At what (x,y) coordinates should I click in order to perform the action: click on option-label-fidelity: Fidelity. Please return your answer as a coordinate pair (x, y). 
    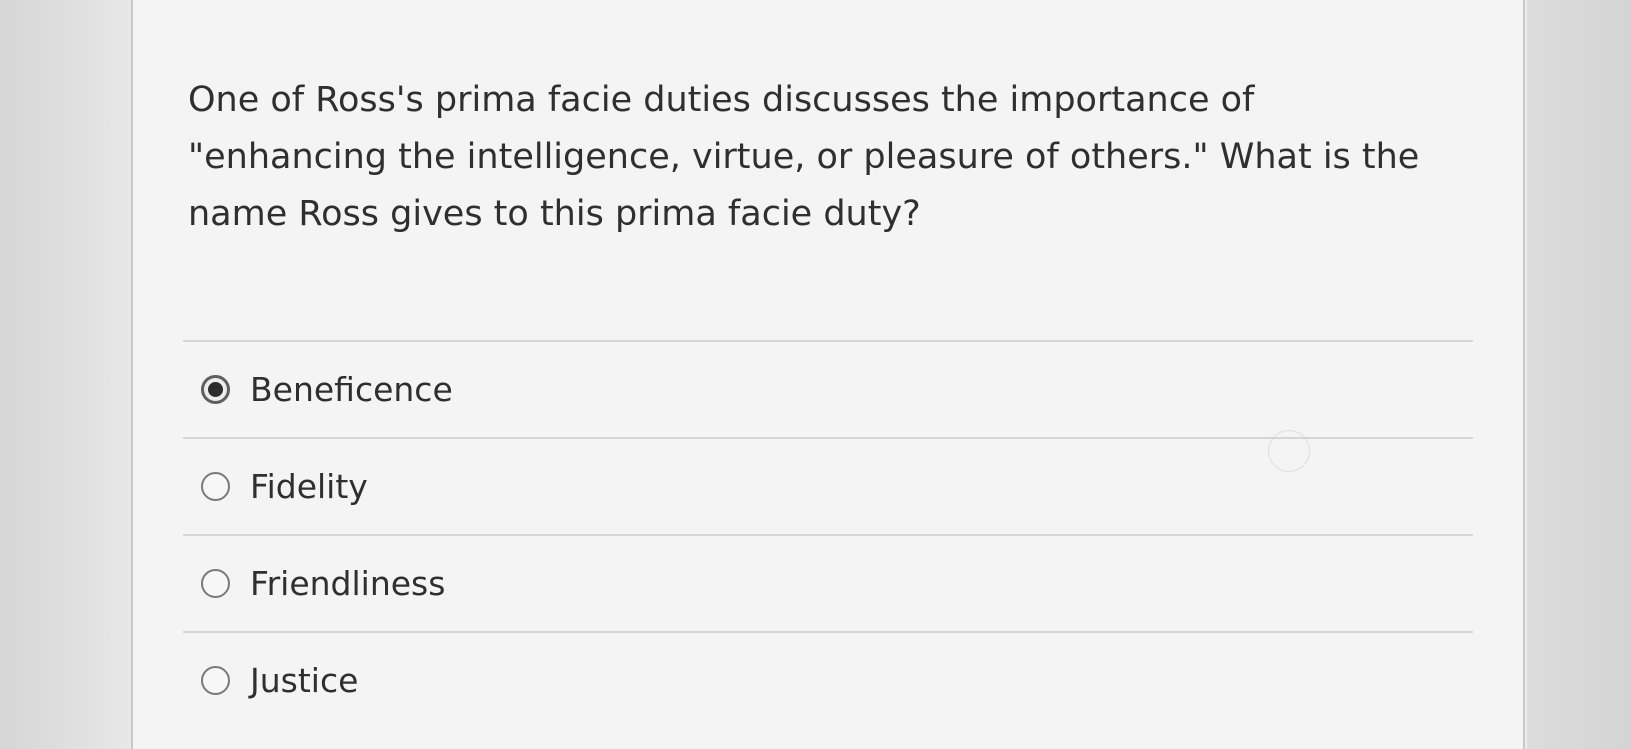
    Looking at the image, I should click on (309, 486).